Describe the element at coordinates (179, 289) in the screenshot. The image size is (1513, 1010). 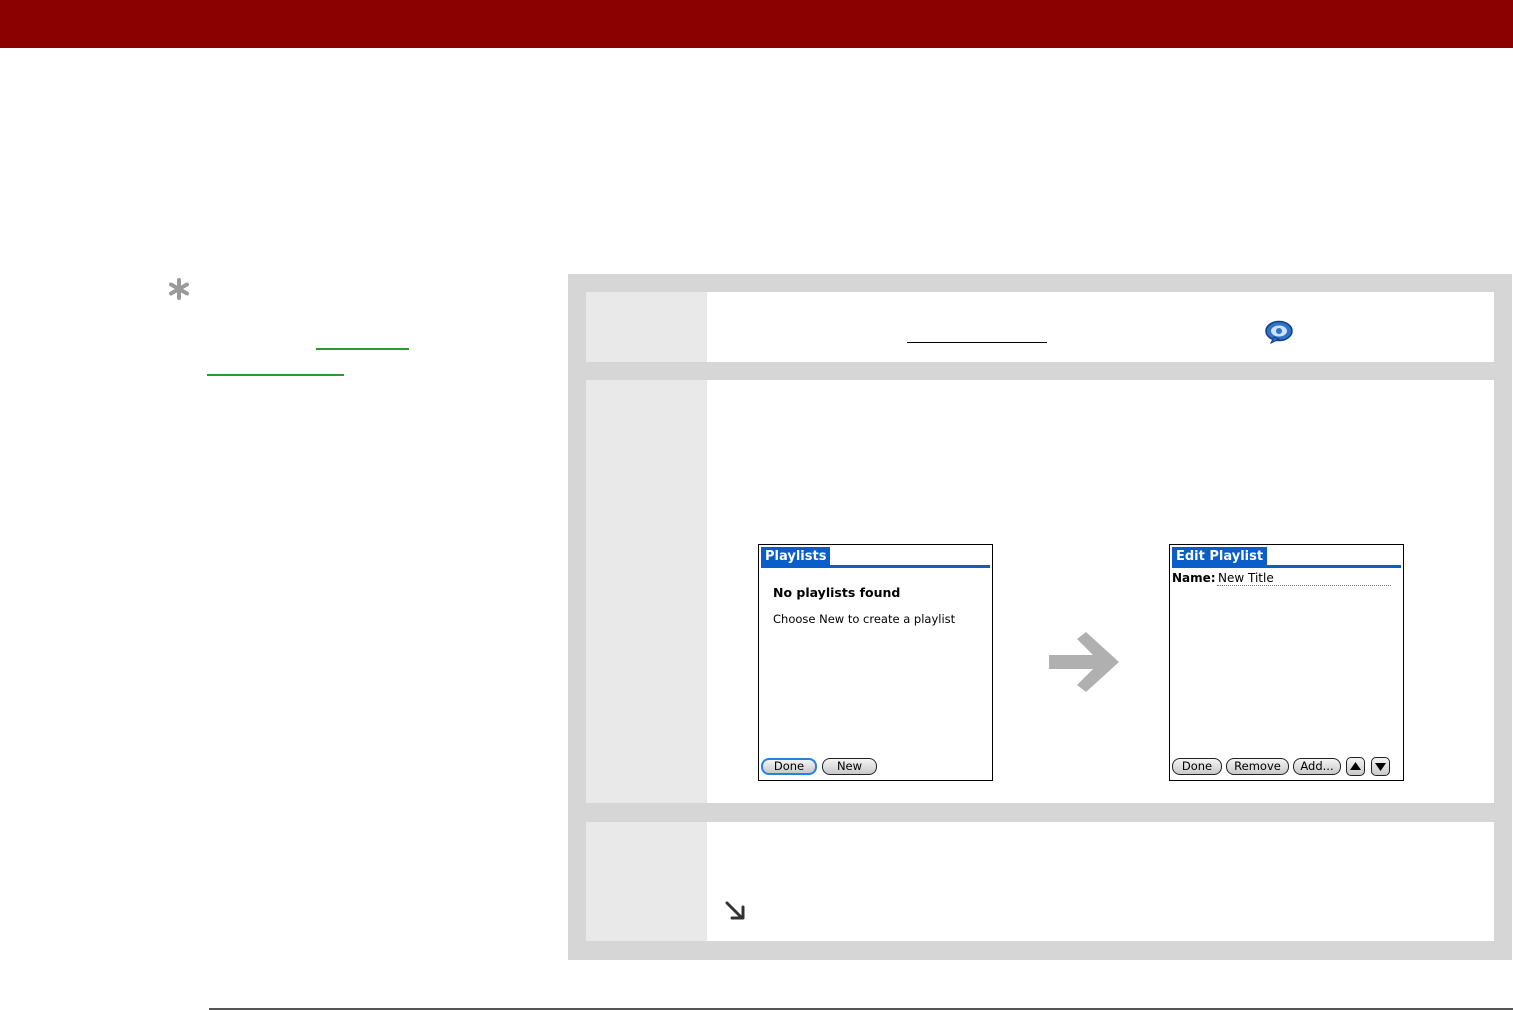
I see `asterisk-icon` at that location.